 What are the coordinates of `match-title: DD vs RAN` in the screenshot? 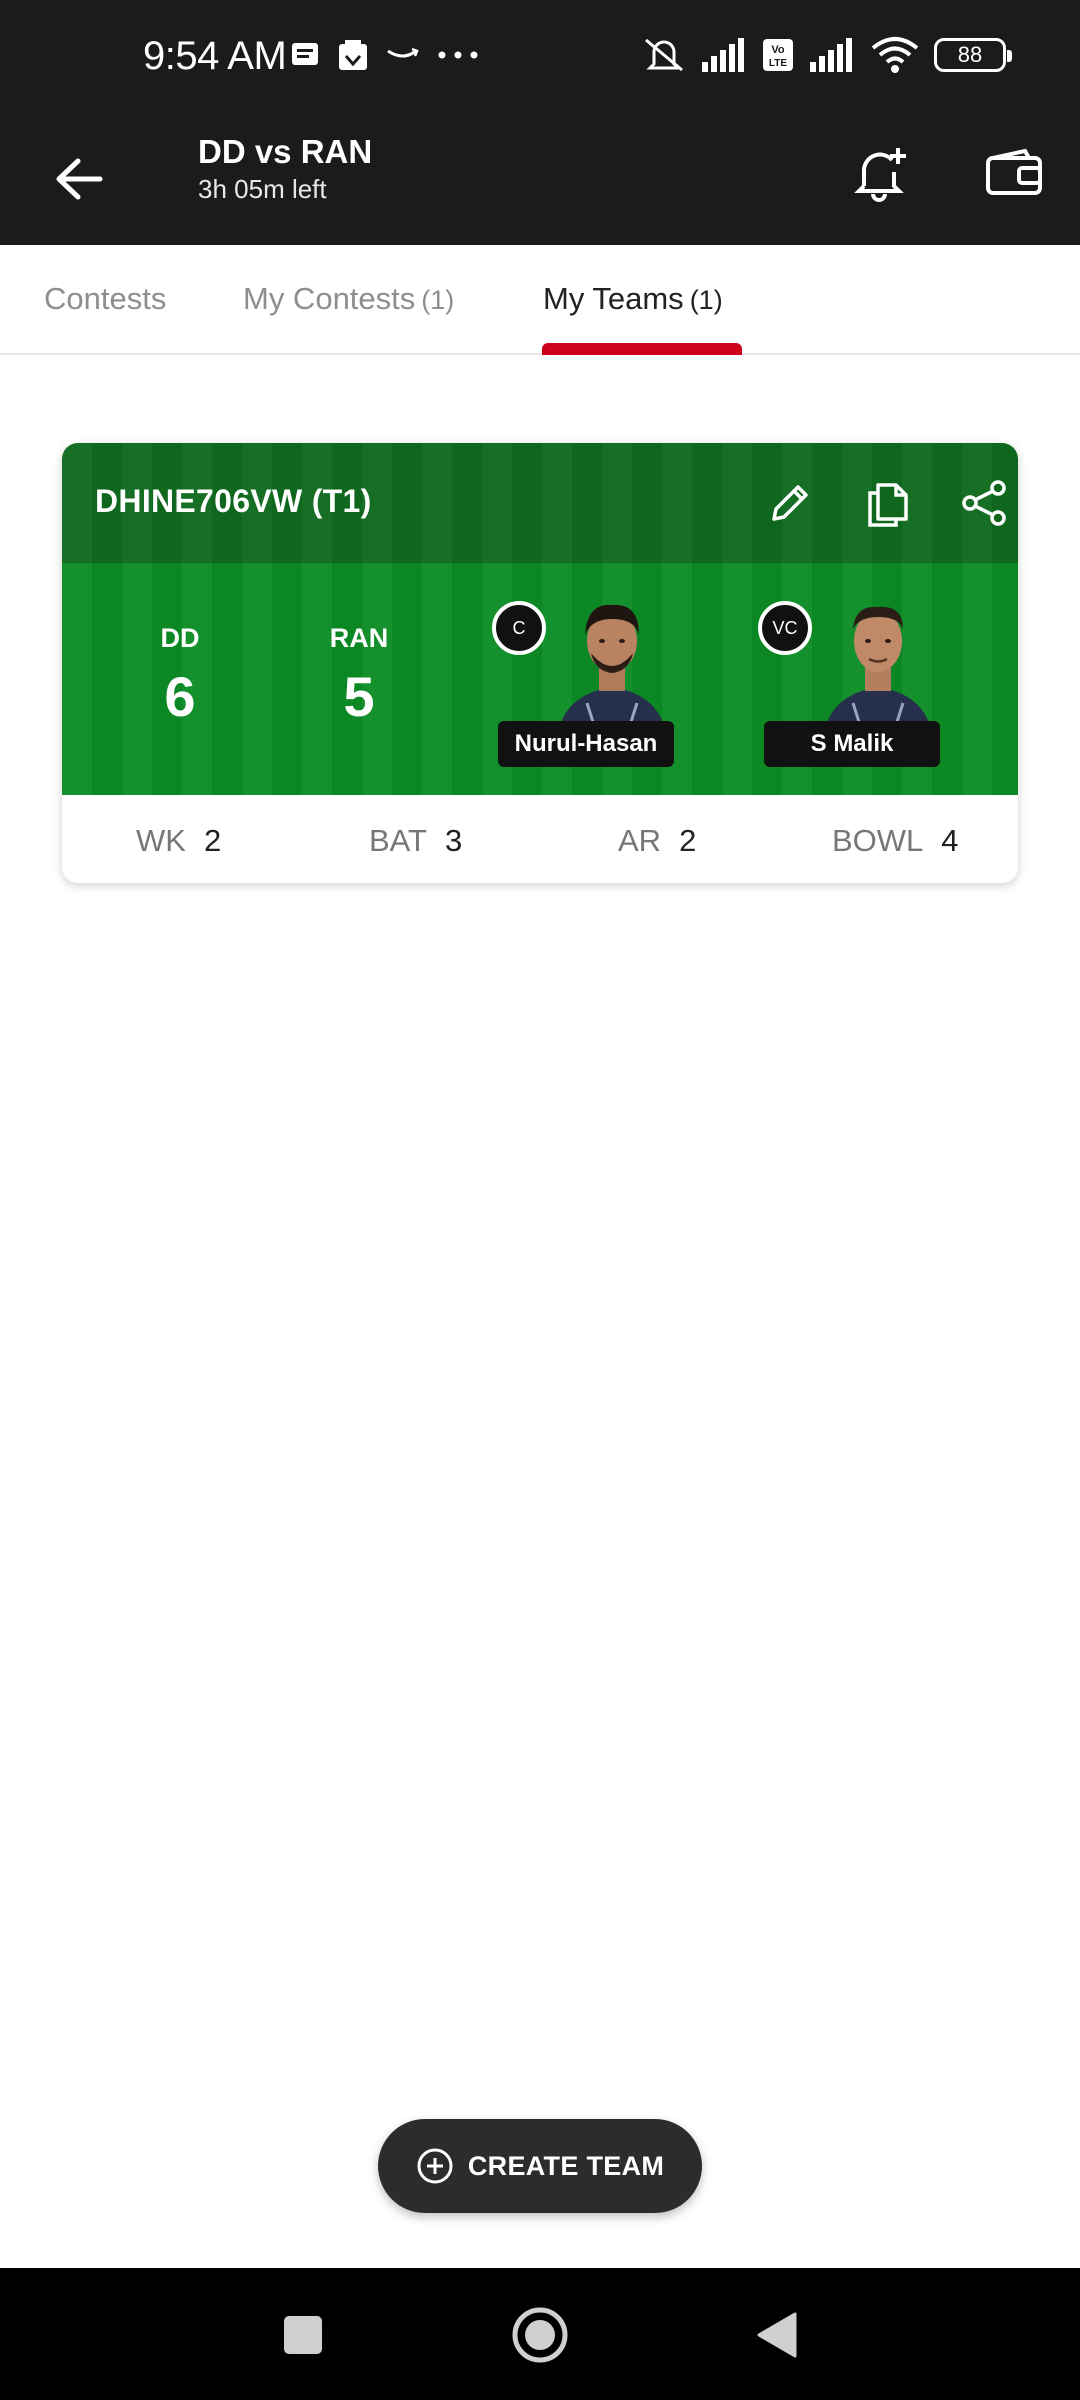 It's located at (285, 151).